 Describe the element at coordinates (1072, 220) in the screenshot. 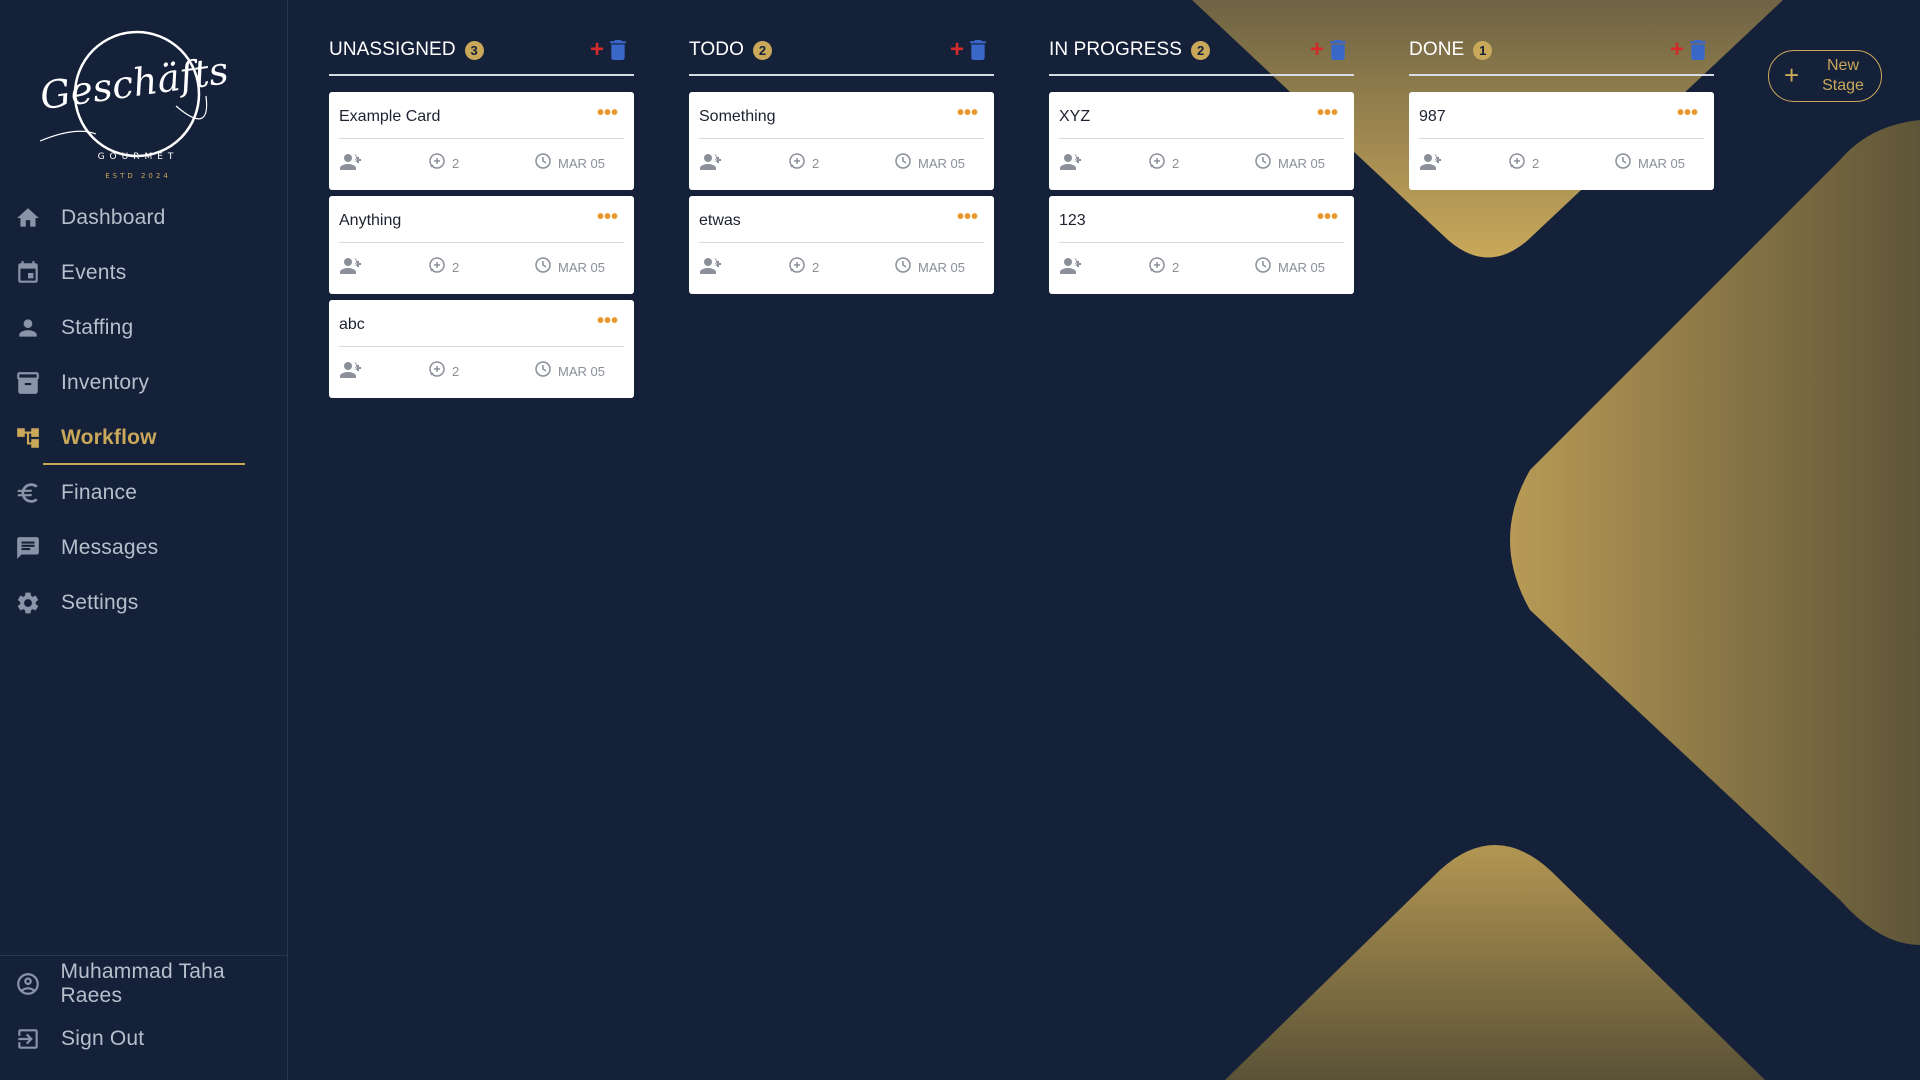

I see `card-title: 123` at that location.